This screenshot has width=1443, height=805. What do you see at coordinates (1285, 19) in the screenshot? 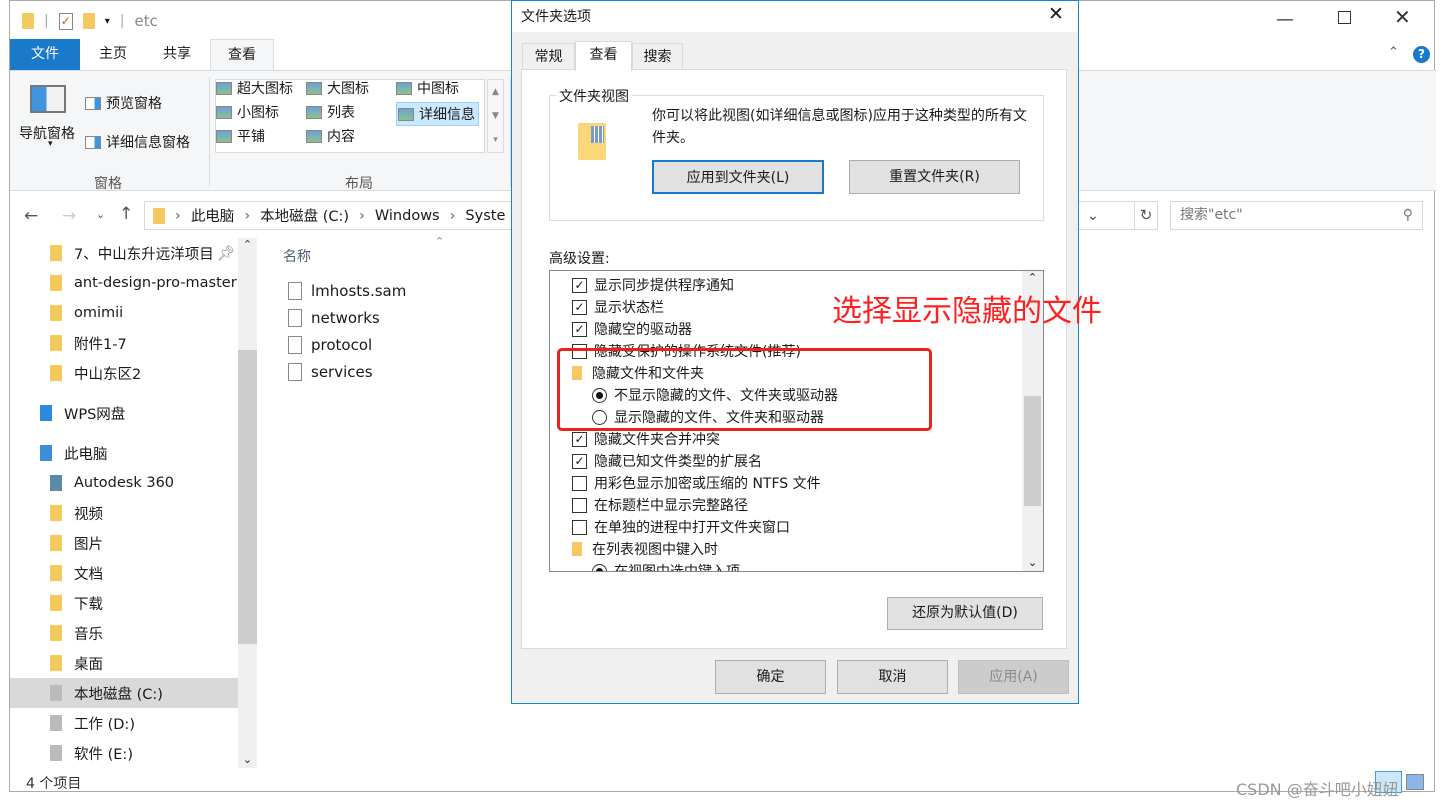
I see `minimize-button: —` at bounding box center [1285, 19].